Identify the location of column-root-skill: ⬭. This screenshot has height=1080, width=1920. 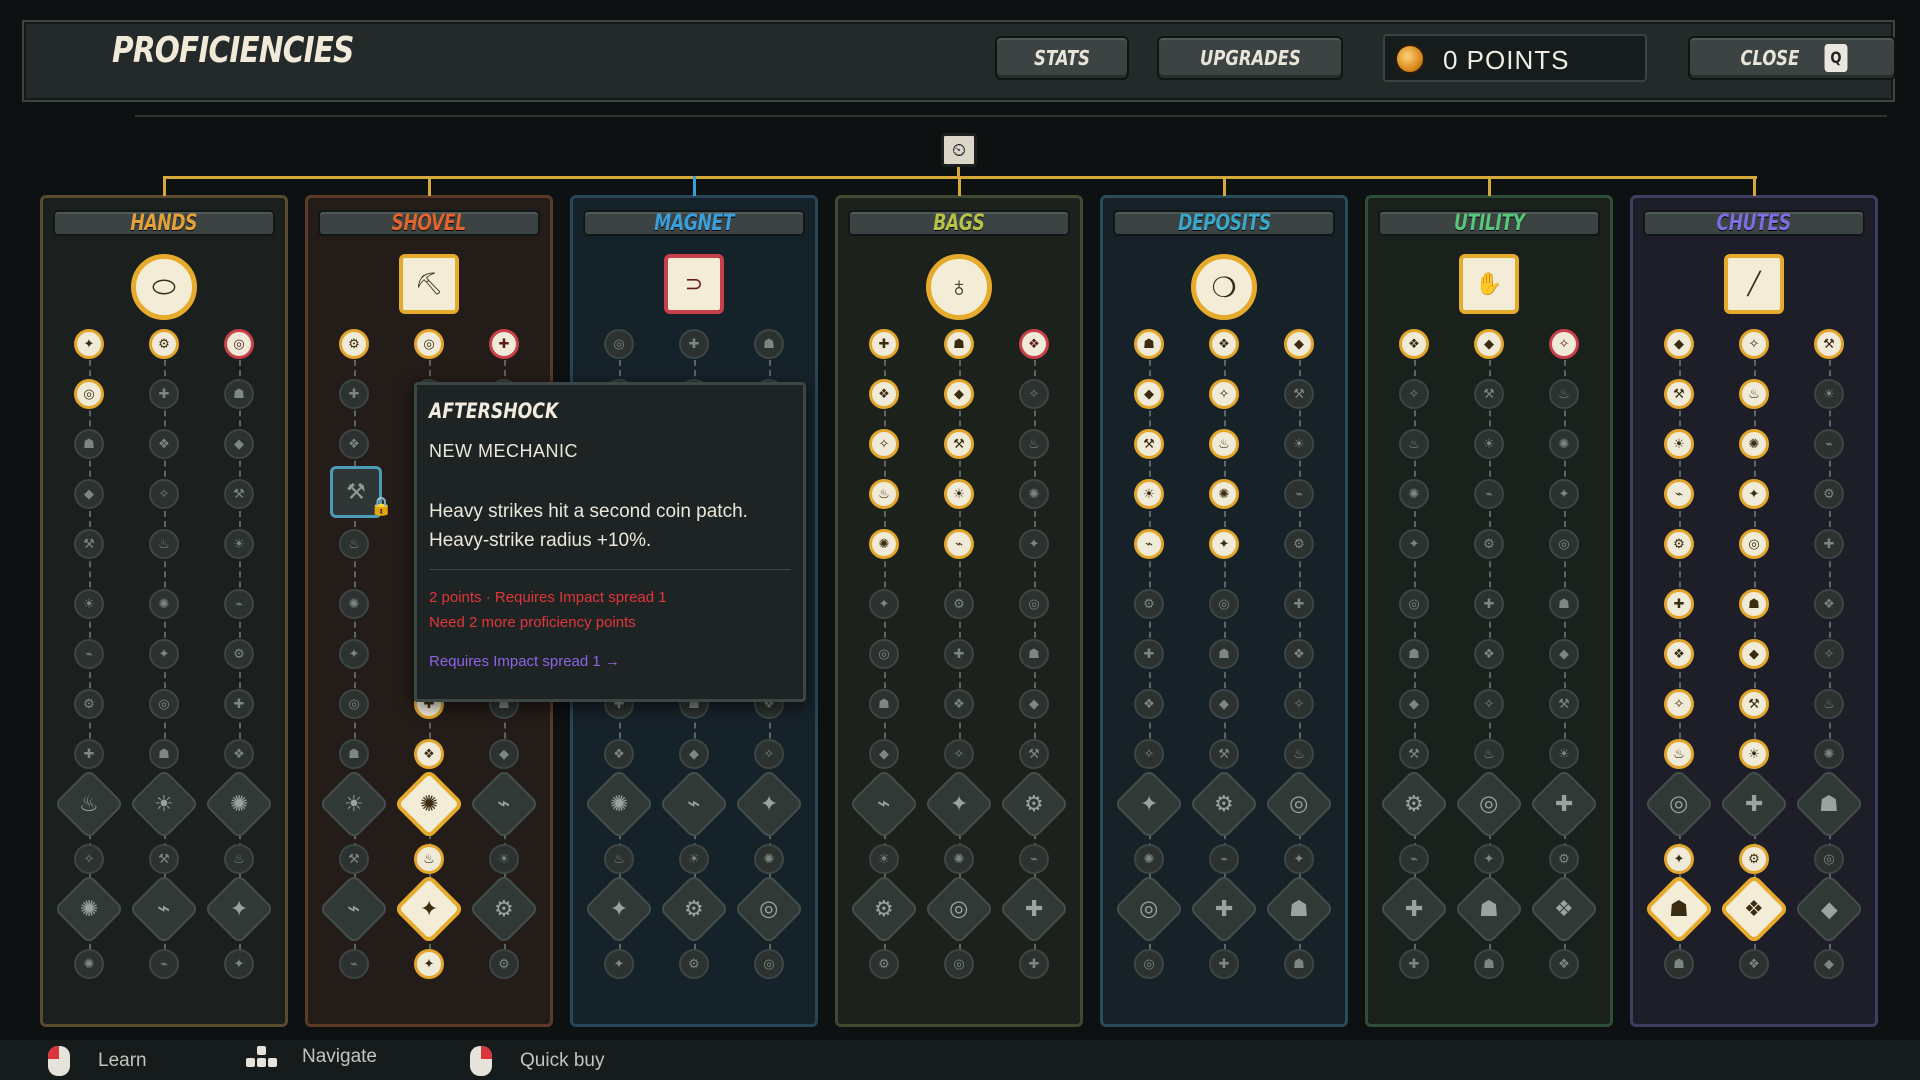
(164, 287).